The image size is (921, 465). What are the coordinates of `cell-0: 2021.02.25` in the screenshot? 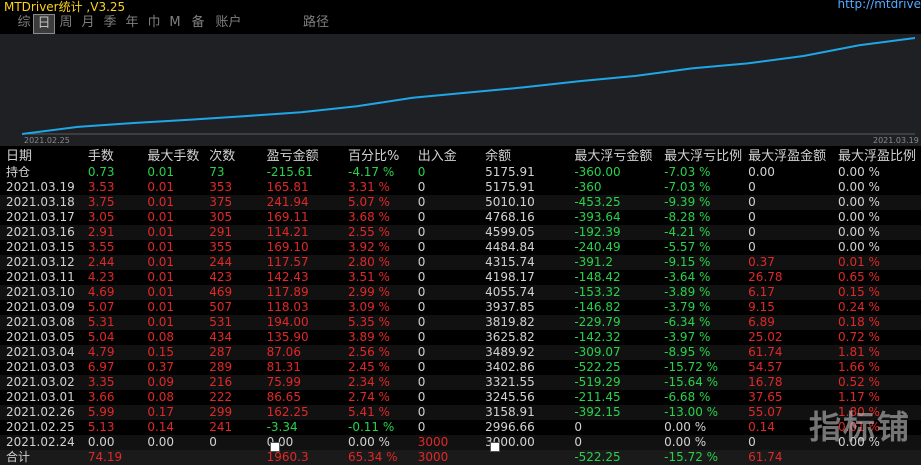 It's located at (40, 427).